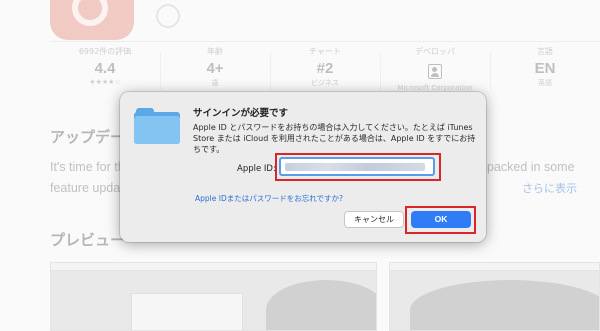 The width and height of the screenshot is (600, 331). I want to click on highlight-box-ok, so click(440, 220).